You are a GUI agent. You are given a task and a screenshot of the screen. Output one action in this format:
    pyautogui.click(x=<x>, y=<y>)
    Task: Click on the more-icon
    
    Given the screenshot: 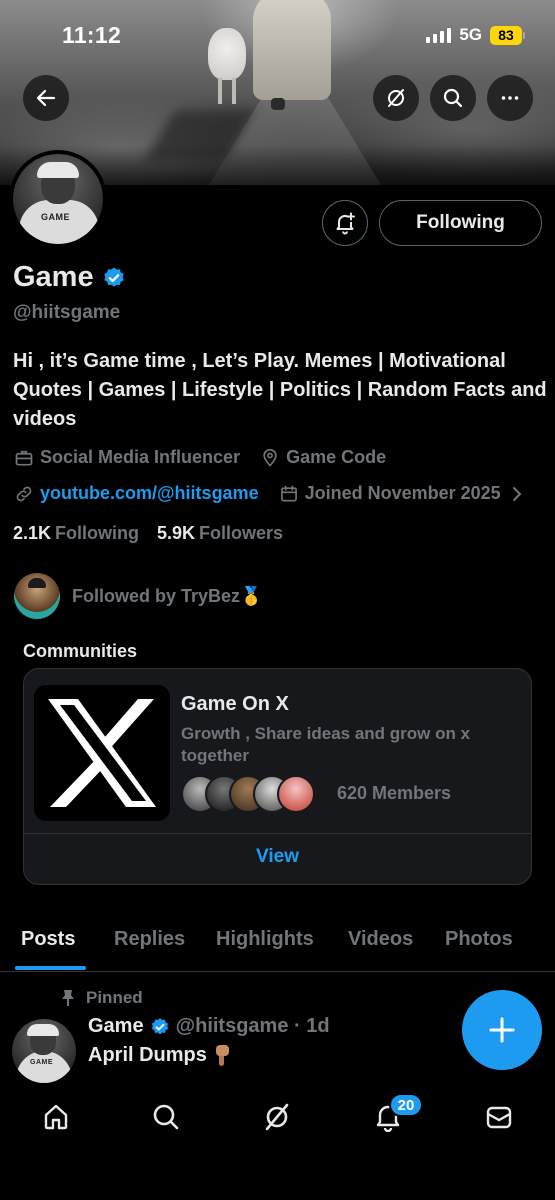 What is the action you would take?
    pyautogui.click(x=510, y=98)
    